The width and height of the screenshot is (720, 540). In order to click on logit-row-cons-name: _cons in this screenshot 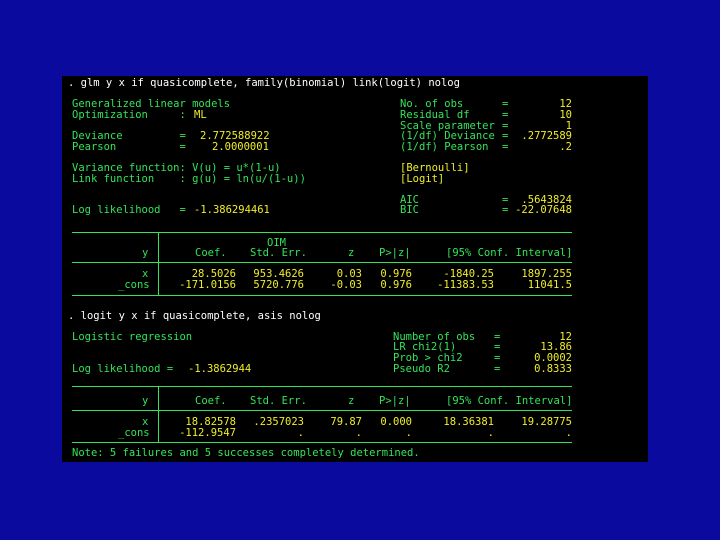, I will do `click(134, 433)`.